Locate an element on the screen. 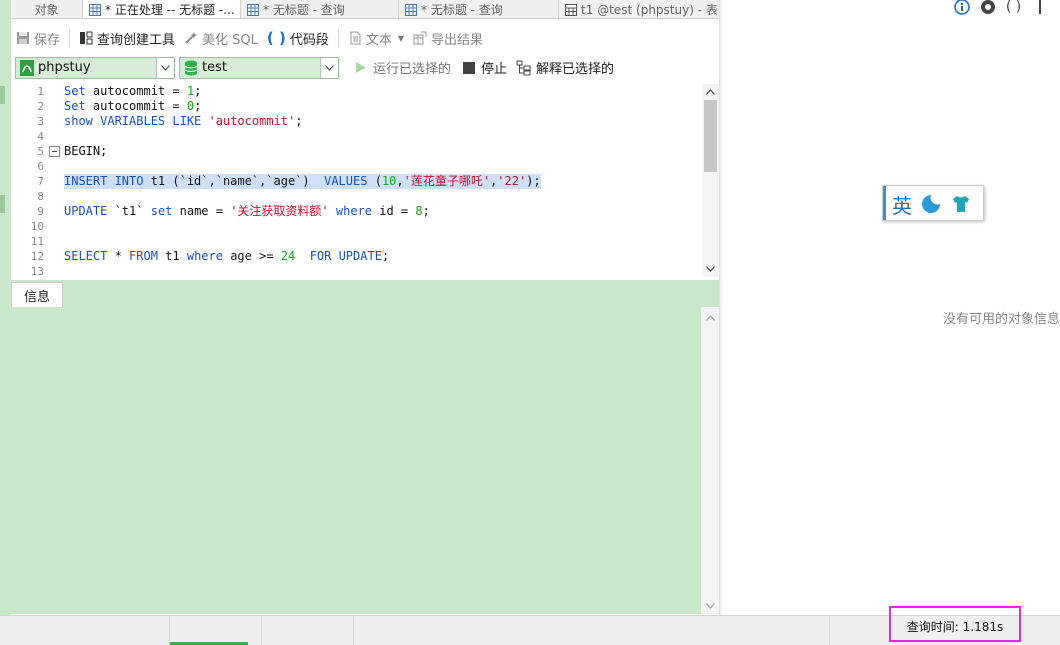 The width and height of the screenshot is (1060, 645). code-line: 13 is located at coordinates (356, 270).